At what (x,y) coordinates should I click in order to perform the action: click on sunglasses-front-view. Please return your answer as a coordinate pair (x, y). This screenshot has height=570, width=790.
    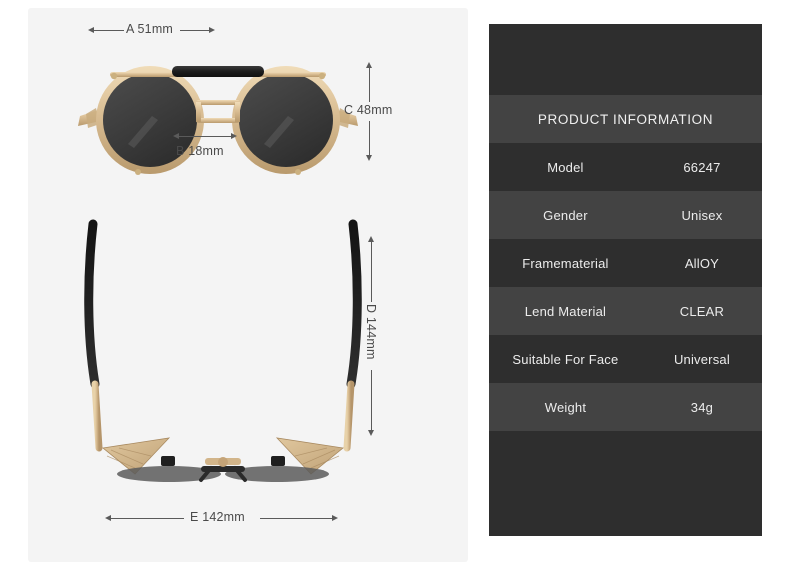
    Looking at the image, I should click on (218, 120).